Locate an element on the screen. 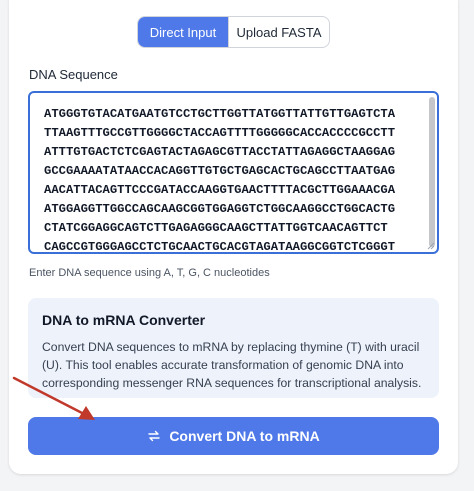  resize-handle-icon is located at coordinates (431, 246).